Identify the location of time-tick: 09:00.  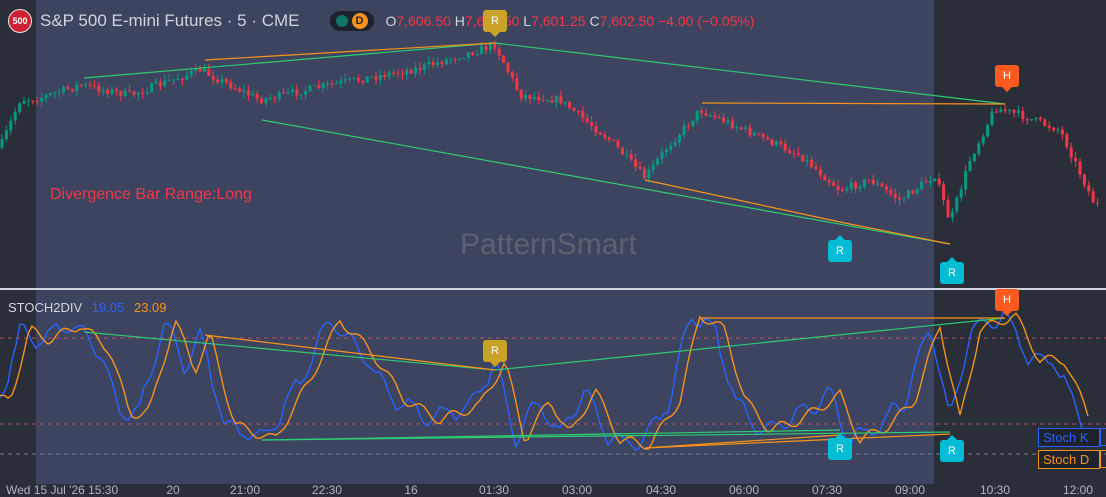
(910, 490).